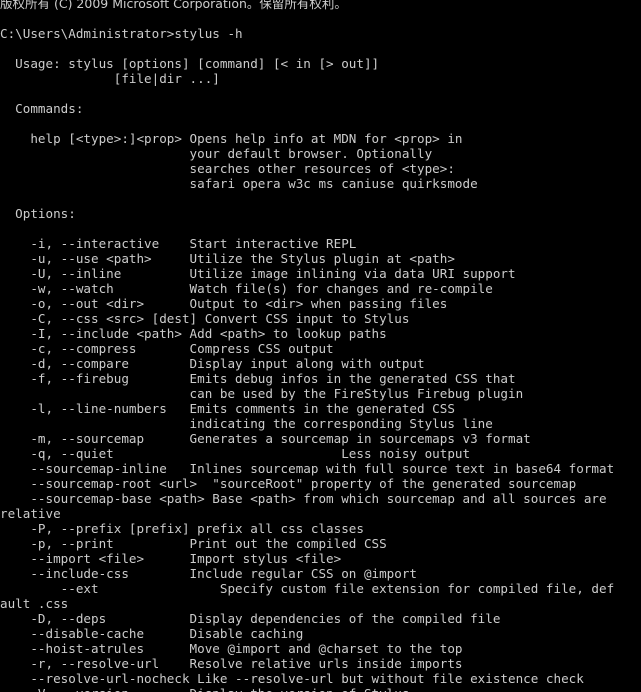 Image resolution: width=641 pixels, height=692 pixels. What do you see at coordinates (178, 243) in the screenshot?
I see `terminal-line: -i, --interactive Start interactive REPL` at bounding box center [178, 243].